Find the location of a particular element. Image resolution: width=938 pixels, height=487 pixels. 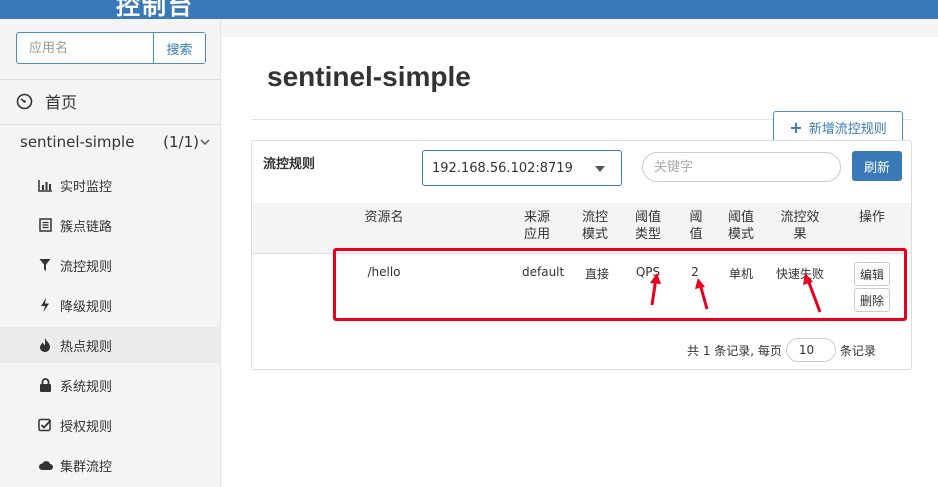

sidebar-item-system-rules: 系统规则 is located at coordinates (110, 385).